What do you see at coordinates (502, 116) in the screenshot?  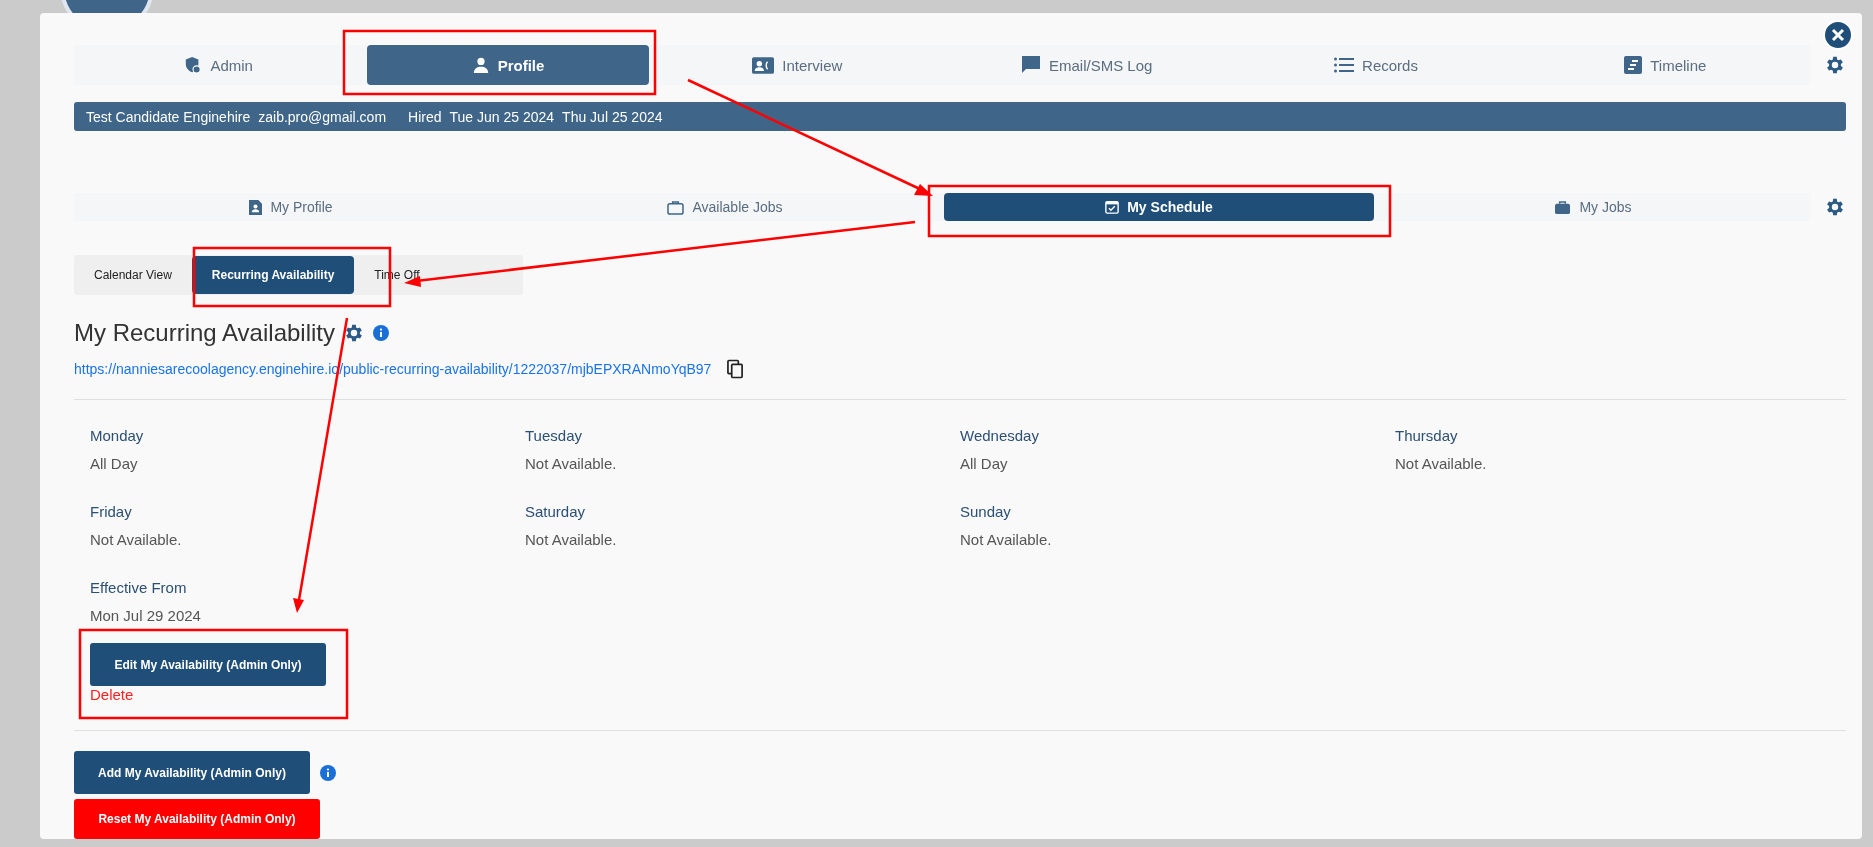 I see `start-date: Tue Jun 25 2024` at bounding box center [502, 116].